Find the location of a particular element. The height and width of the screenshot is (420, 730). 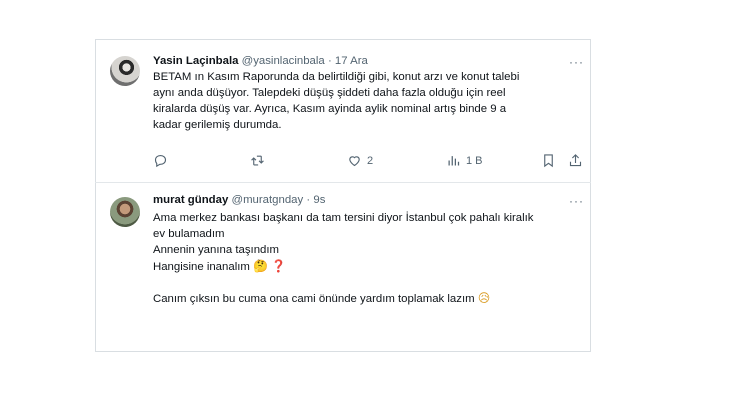

tweet-actions: 2 1 B is located at coordinates (368, 162).